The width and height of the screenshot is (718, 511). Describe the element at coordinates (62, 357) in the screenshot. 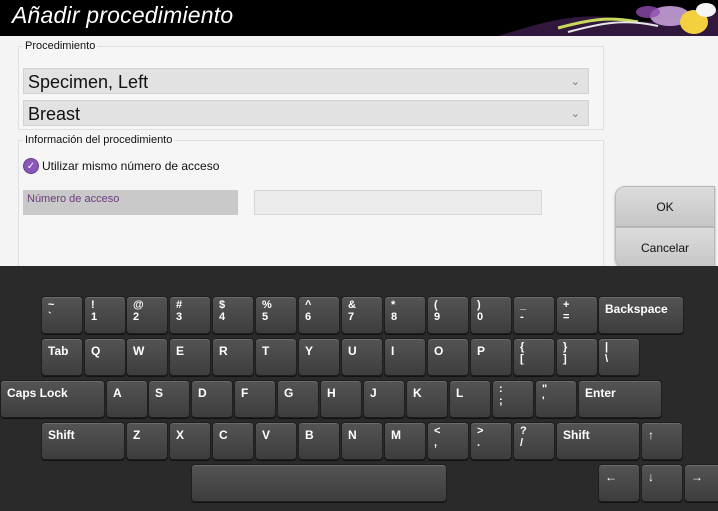

I see `key-tab: Tab` at that location.